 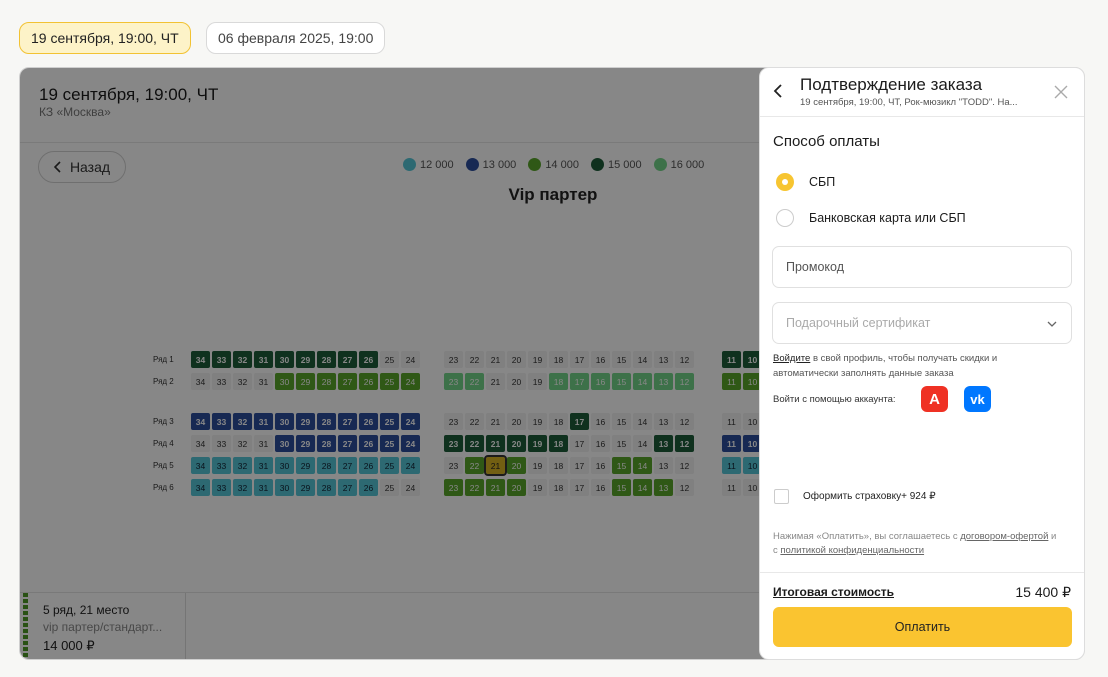 I want to click on login-link: Войдите, so click(x=791, y=358).